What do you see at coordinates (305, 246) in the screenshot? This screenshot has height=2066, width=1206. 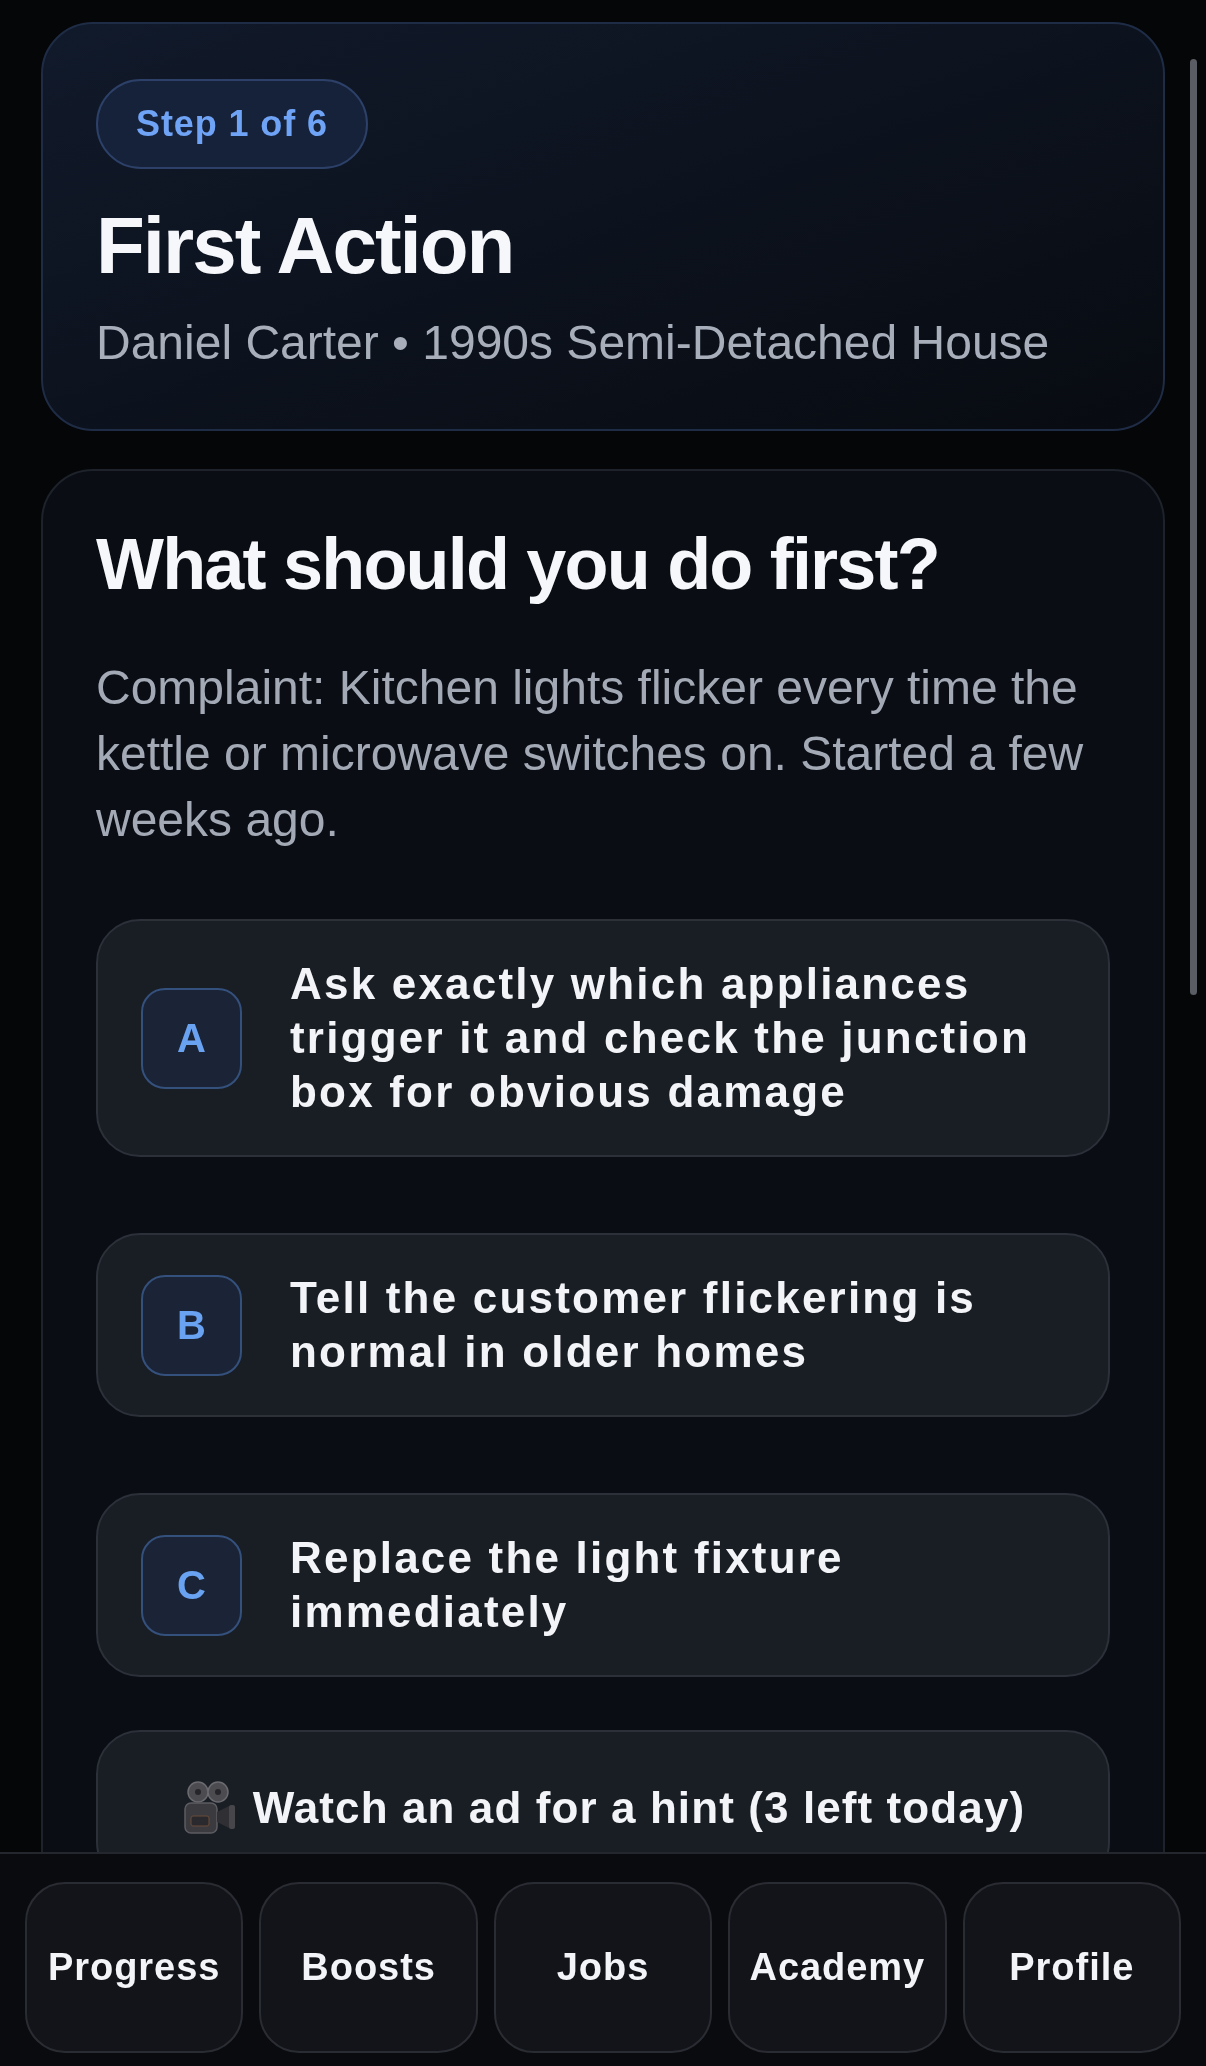 I see `screen-title: First Action` at bounding box center [305, 246].